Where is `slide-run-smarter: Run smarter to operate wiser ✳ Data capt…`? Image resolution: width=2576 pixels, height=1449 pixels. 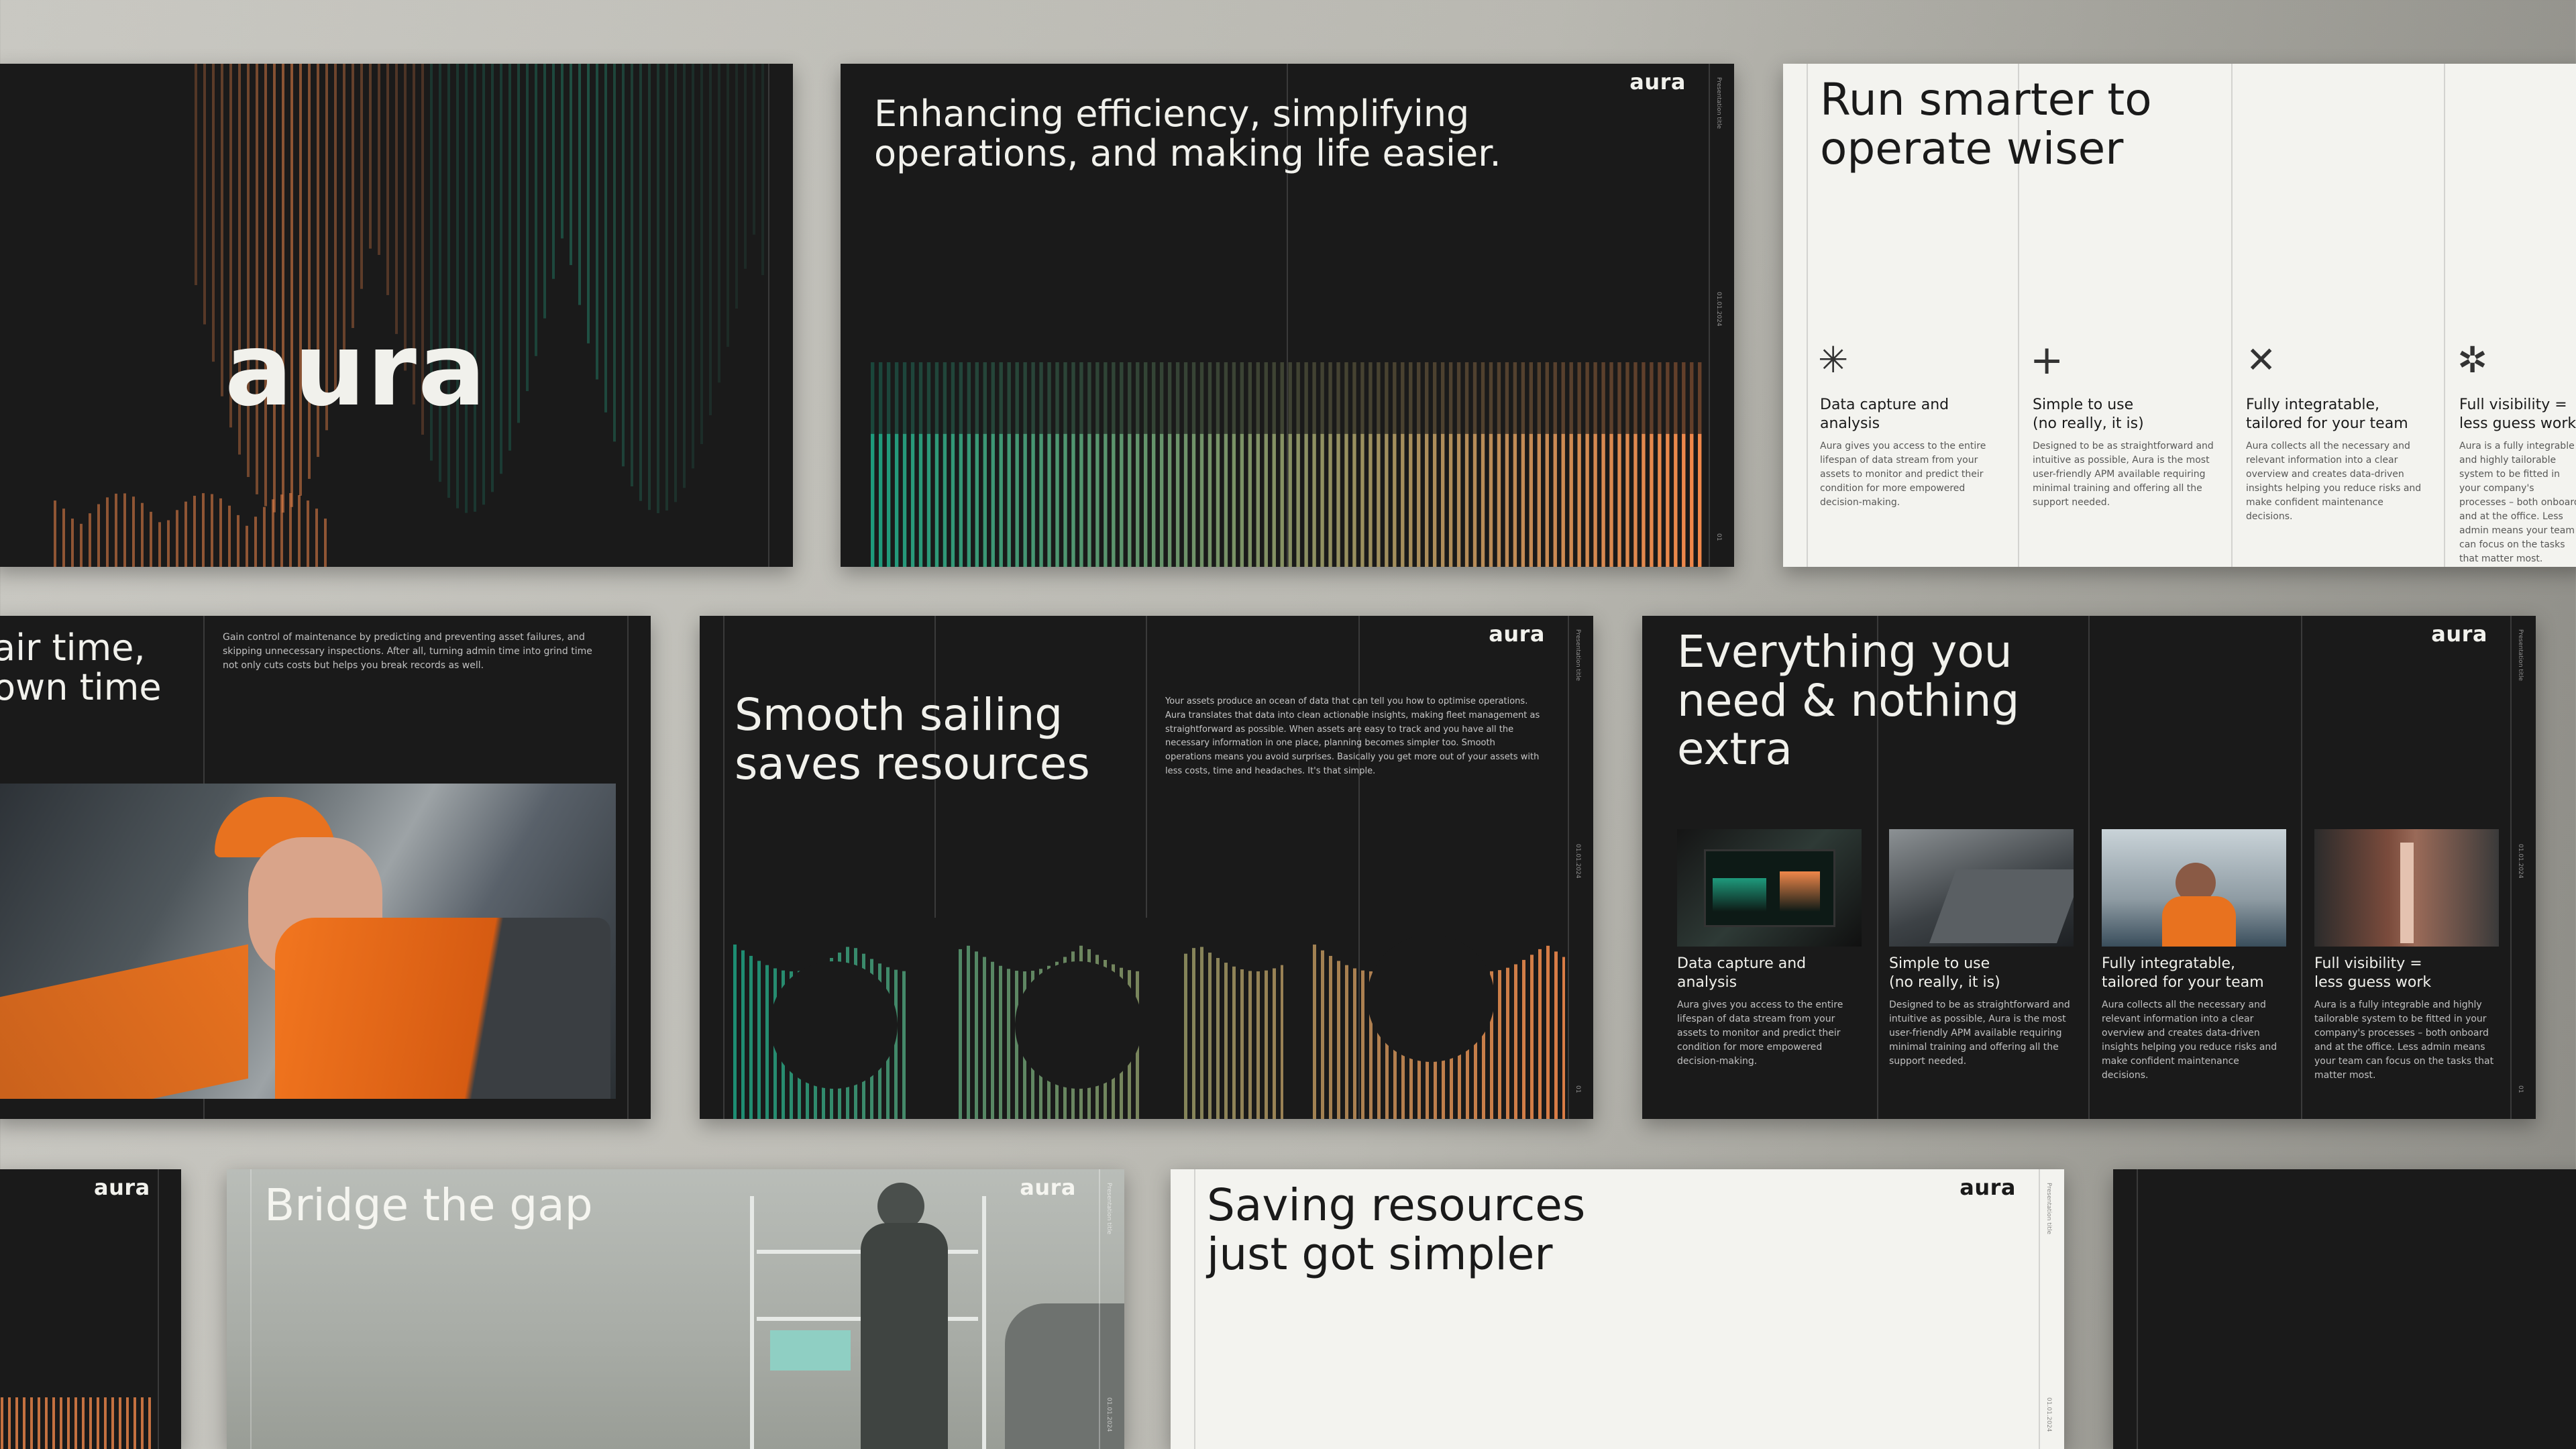
slide-run-smarter: Run smarter to operate wiser ✳ Data capt… is located at coordinates (2179, 315).